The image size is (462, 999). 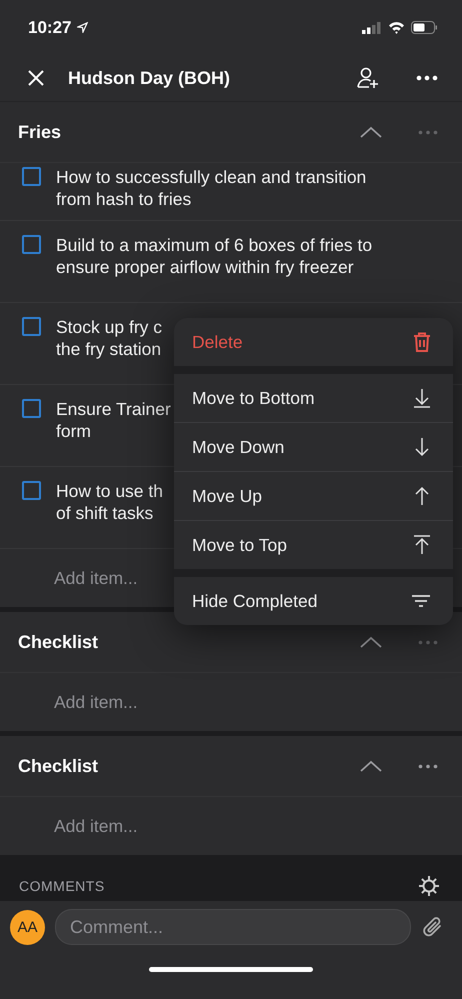 I want to click on item-text: Stock up fry c, so click(x=109, y=327).